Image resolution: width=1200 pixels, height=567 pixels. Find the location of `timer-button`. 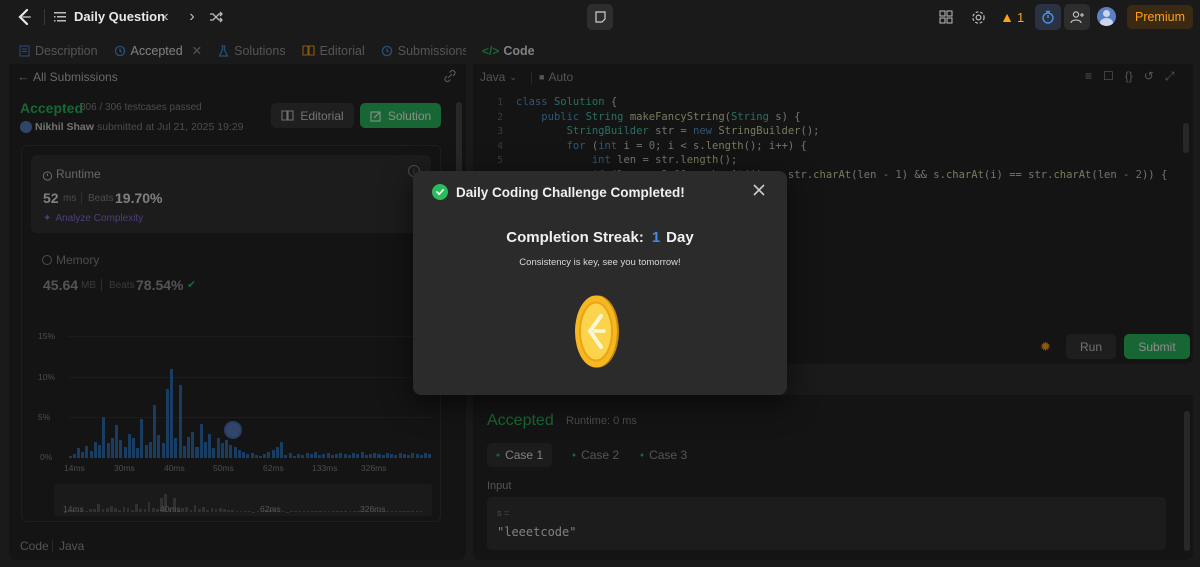

timer-button is located at coordinates (1048, 17).